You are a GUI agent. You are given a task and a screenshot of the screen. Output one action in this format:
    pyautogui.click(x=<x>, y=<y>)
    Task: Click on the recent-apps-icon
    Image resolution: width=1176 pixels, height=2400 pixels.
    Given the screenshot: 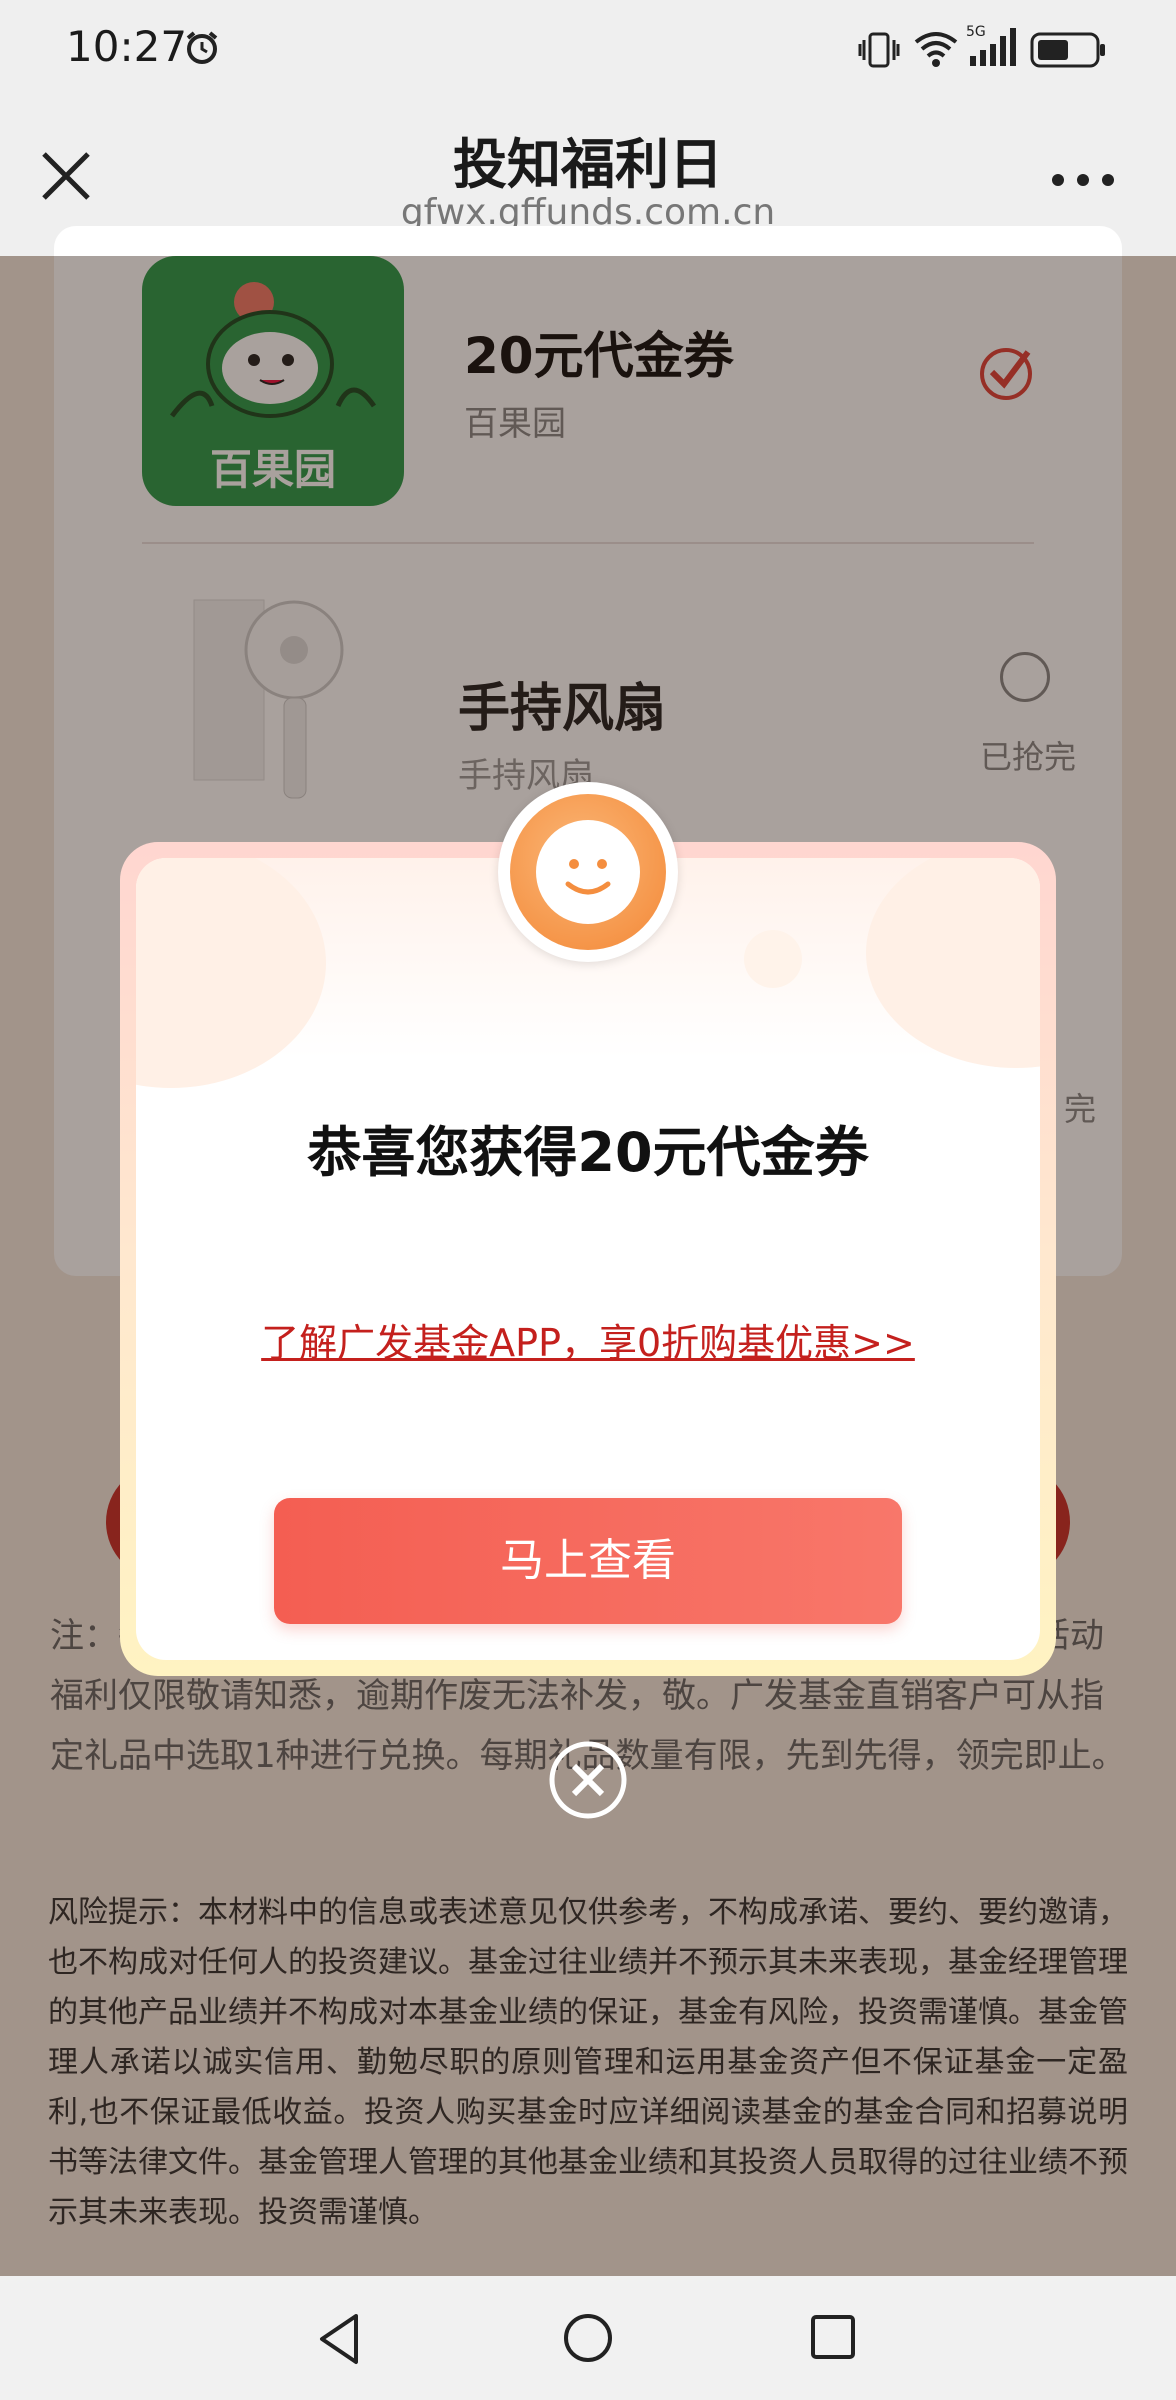 What is the action you would take?
    pyautogui.click(x=833, y=2337)
    